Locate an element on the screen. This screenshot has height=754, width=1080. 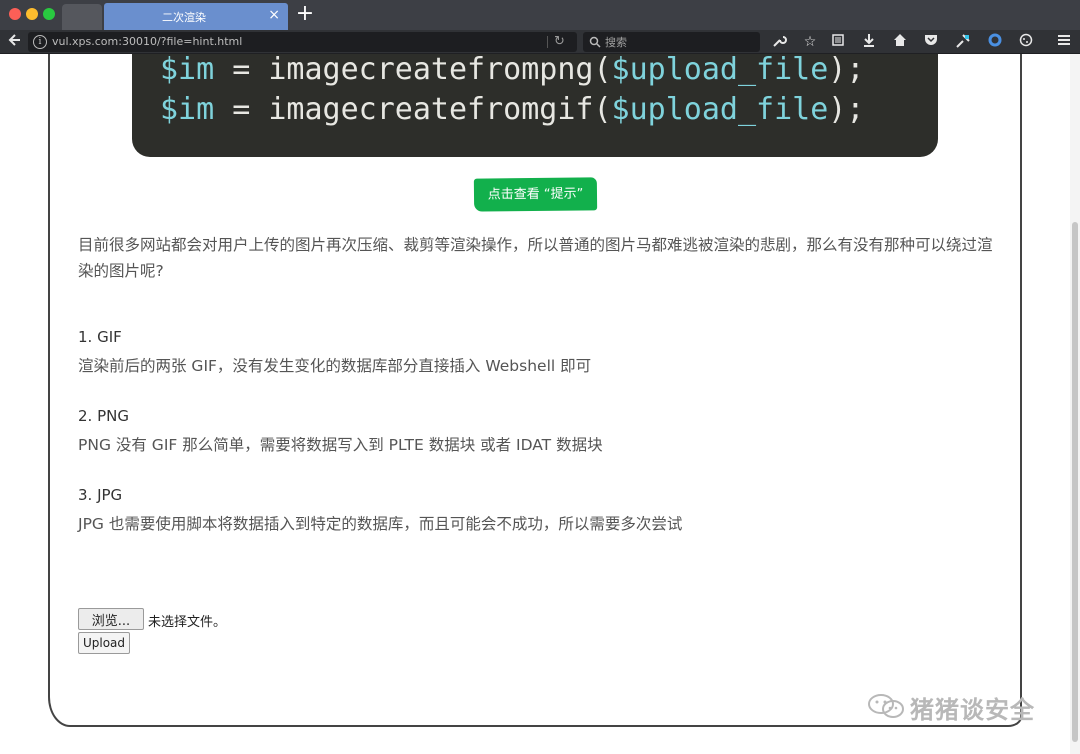
home-icon is located at coordinates (900, 42).